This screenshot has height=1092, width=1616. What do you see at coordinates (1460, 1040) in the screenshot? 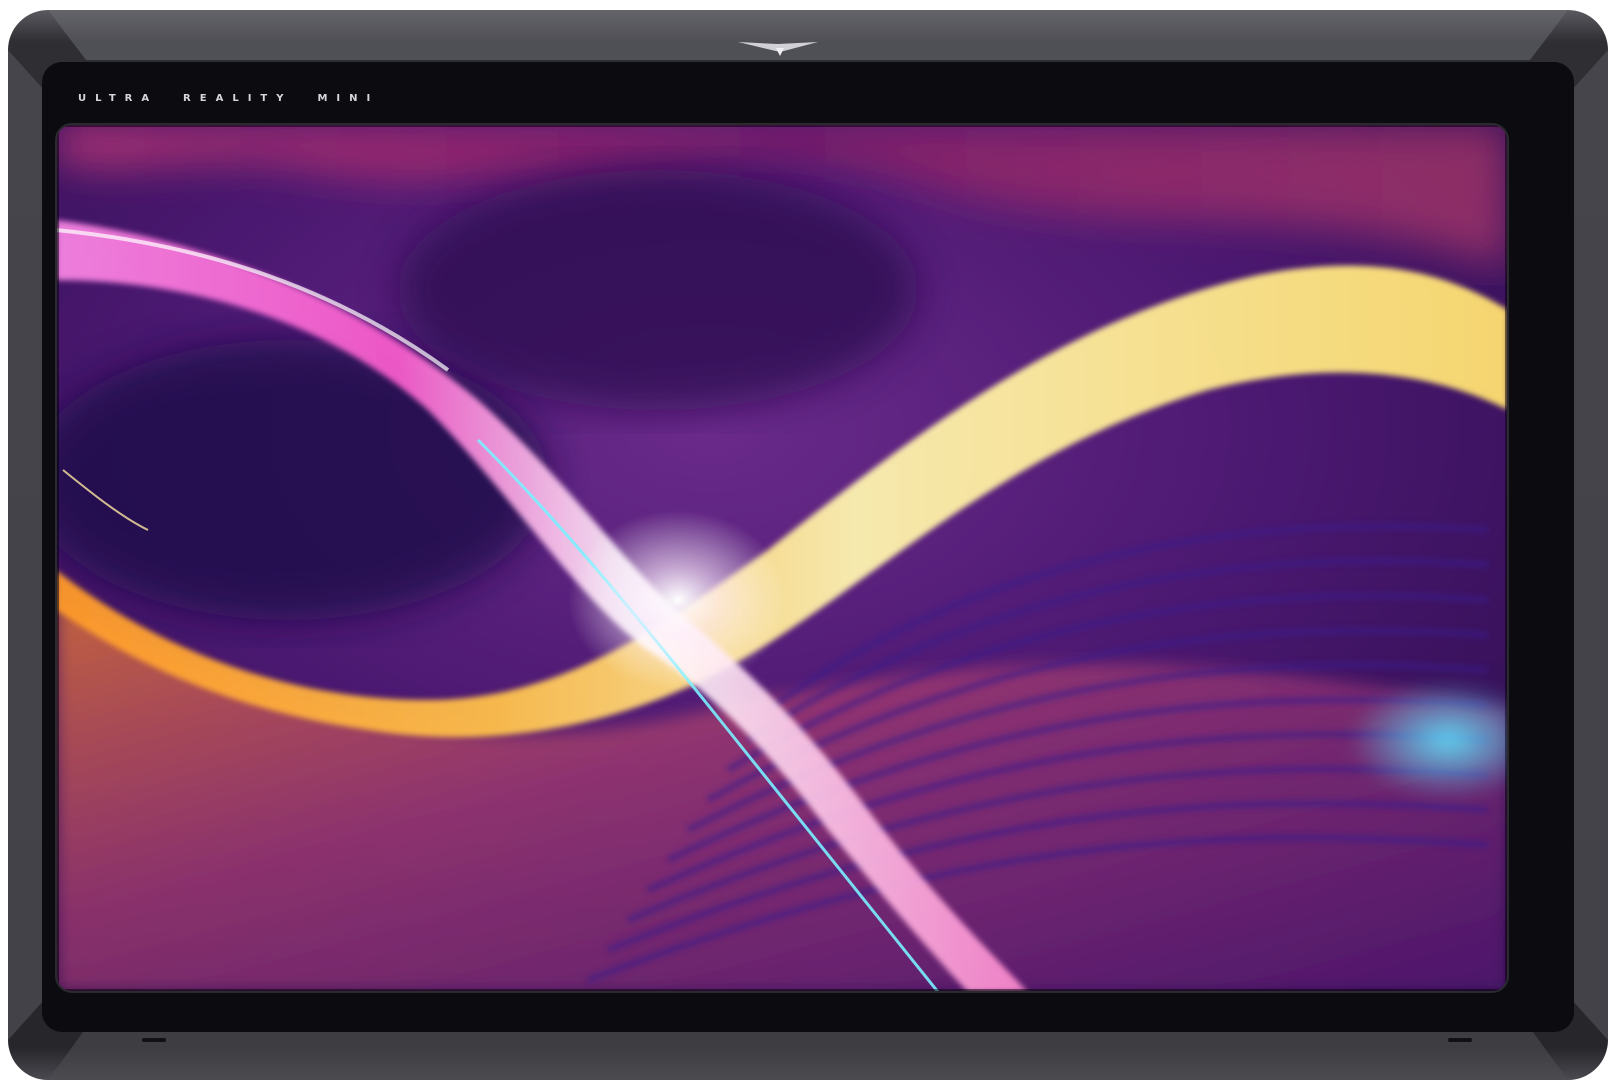
I see `foot-right` at bounding box center [1460, 1040].